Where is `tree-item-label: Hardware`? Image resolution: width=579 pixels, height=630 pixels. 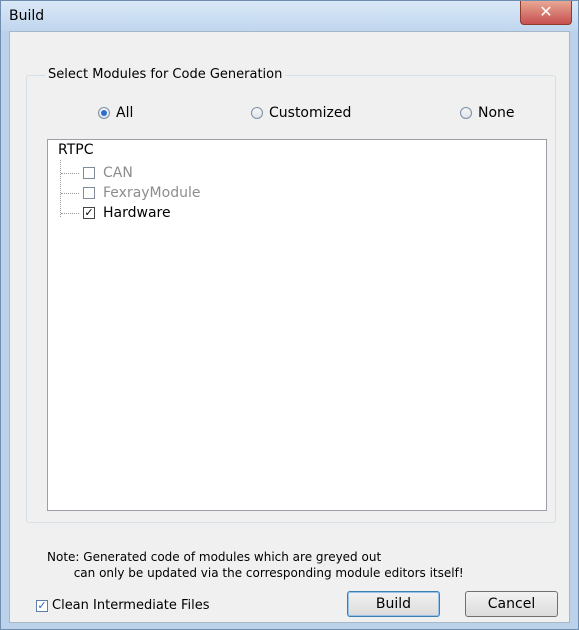 tree-item-label: Hardware is located at coordinates (137, 213).